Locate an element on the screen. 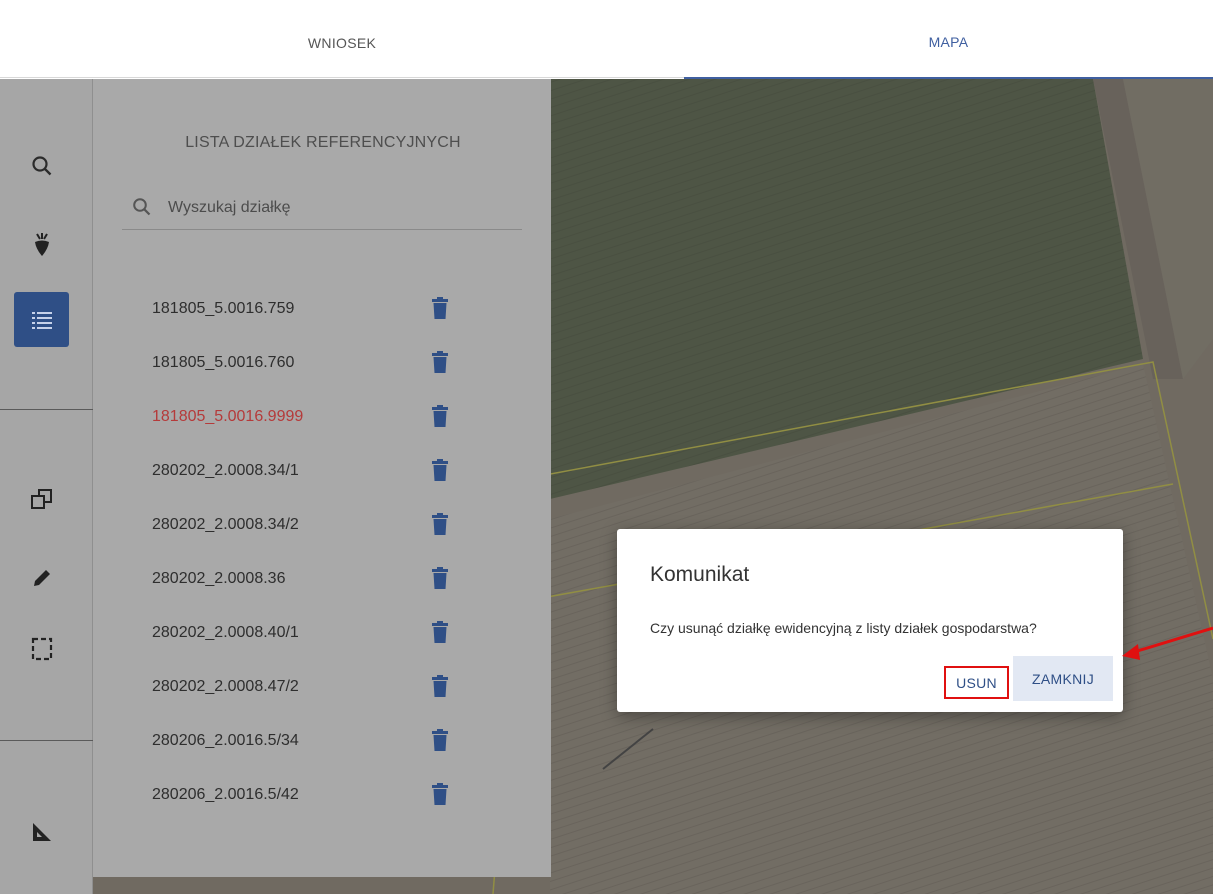  parcel-list-tool-button is located at coordinates (41, 319).